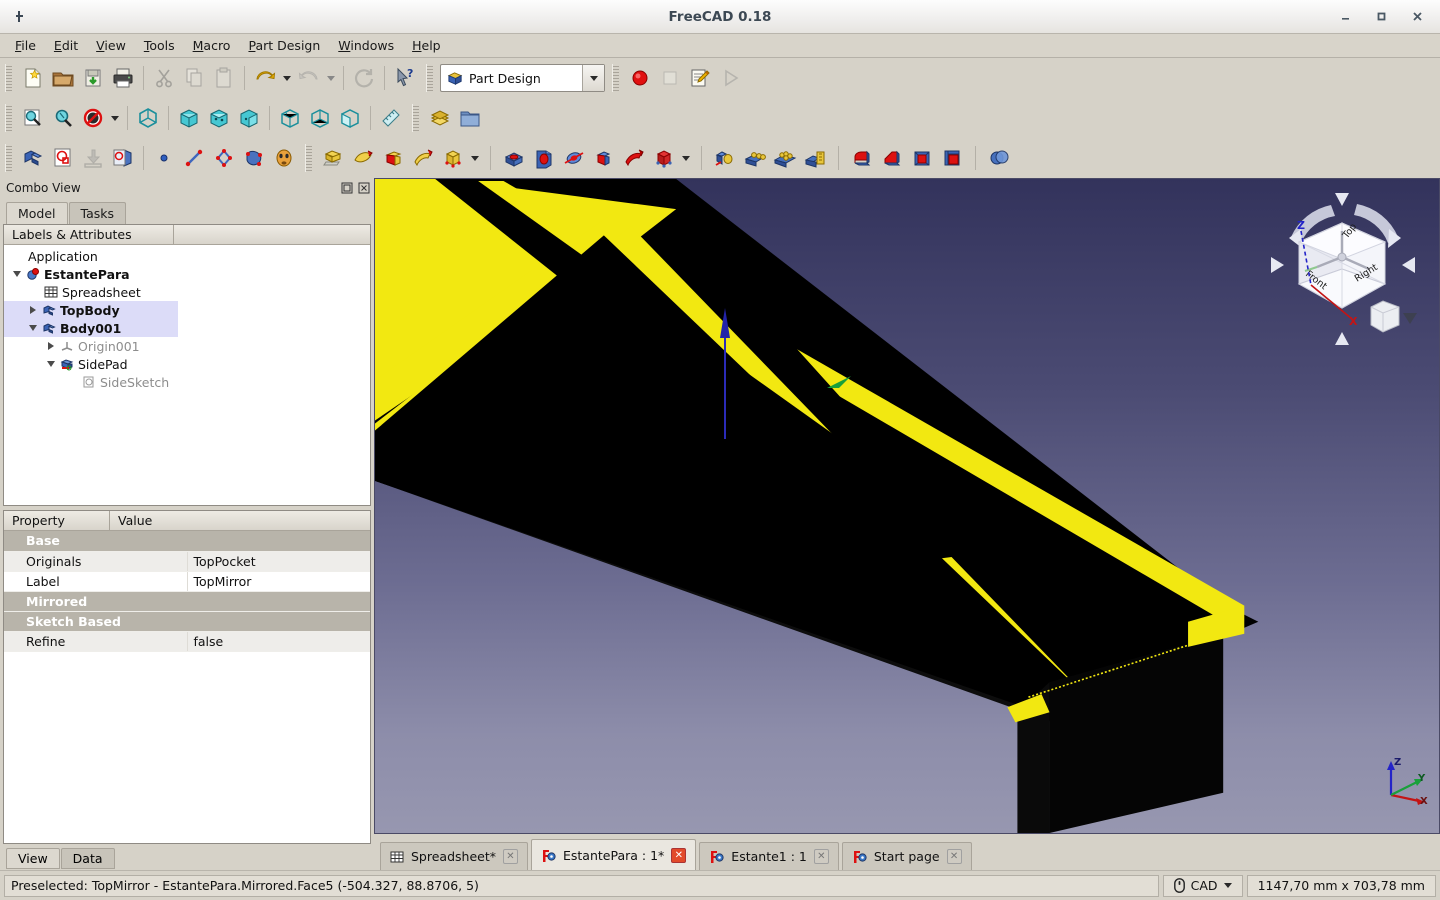 The image size is (1440, 900). Describe the element at coordinates (187, 292) in the screenshot. I see `tree-item-spreadsheet: Spreadsheet` at that location.